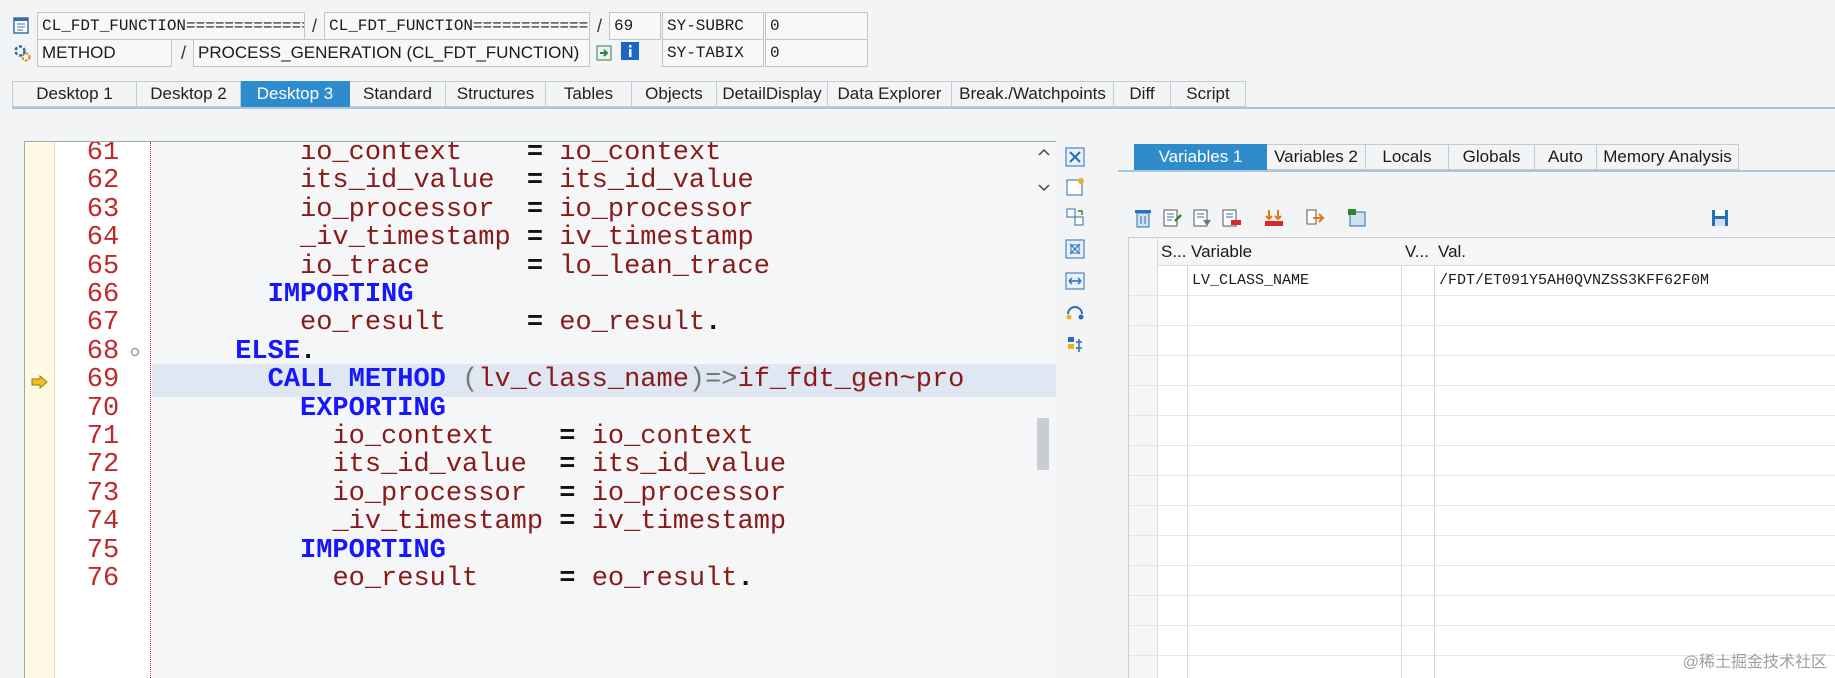  What do you see at coordinates (1044, 152) in the screenshot?
I see `scroll-up-button` at bounding box center [1044, 152].